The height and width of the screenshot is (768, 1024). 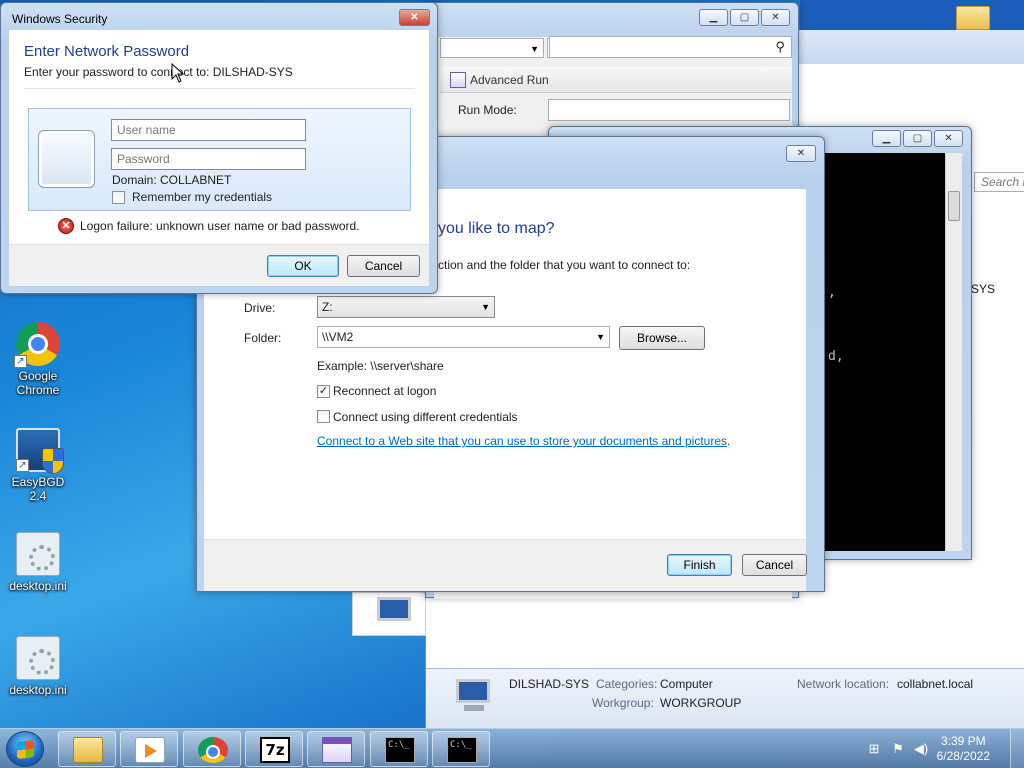 I want to click on network-location-value: collabnet.local, so click(x=935, y=684).